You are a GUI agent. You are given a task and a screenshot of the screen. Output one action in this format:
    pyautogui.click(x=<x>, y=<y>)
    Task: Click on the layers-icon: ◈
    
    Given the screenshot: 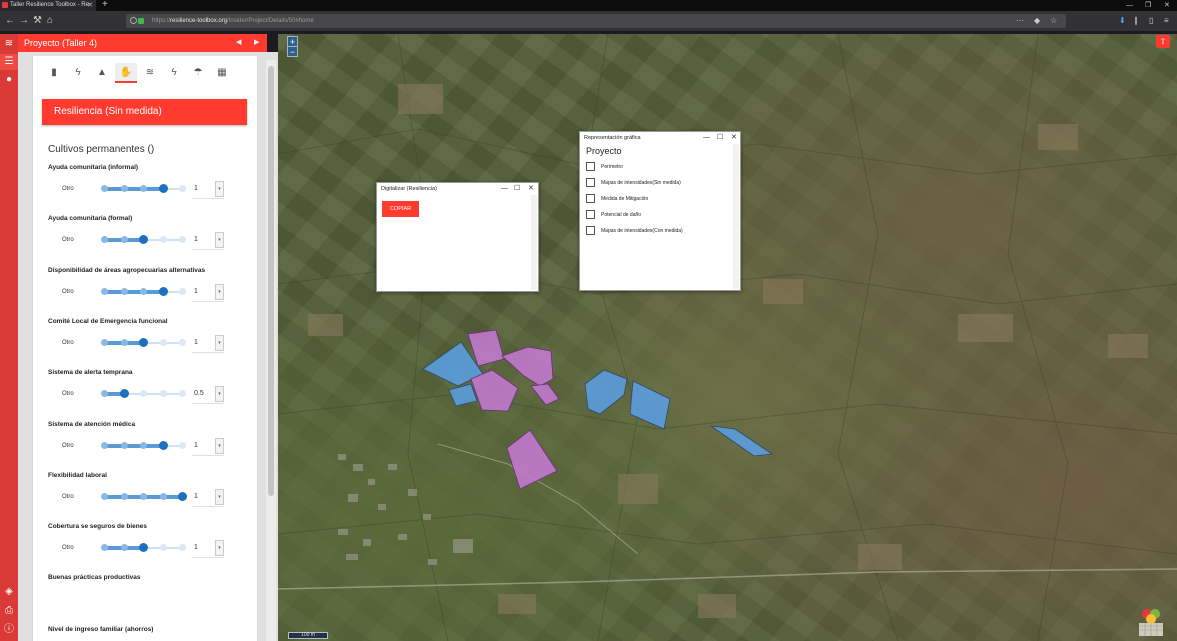 What is the action you would take?
    pyautogui.click(x=9, y=592)
    